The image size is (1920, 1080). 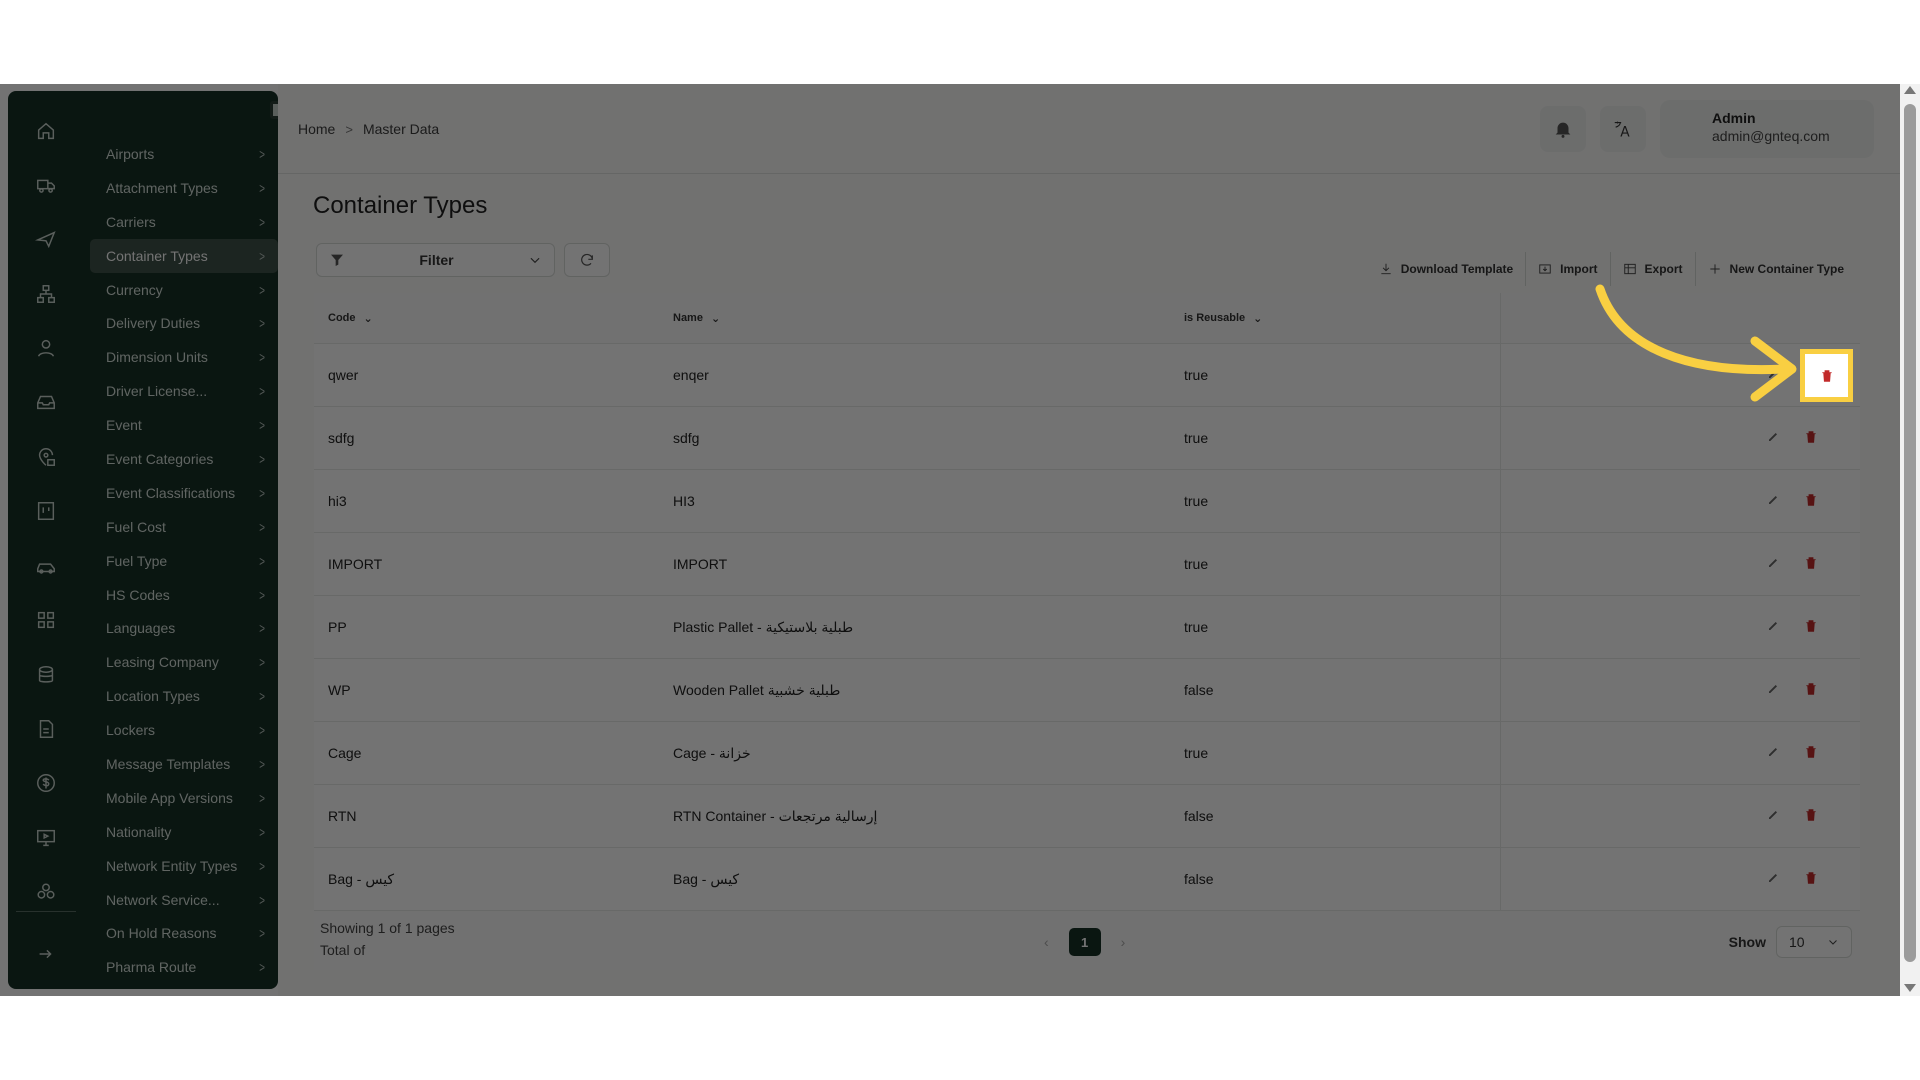 I want to click on table-row: PP Plastic Pallet - طبلية بلاستيكية true, so click(x=1087, y=627).